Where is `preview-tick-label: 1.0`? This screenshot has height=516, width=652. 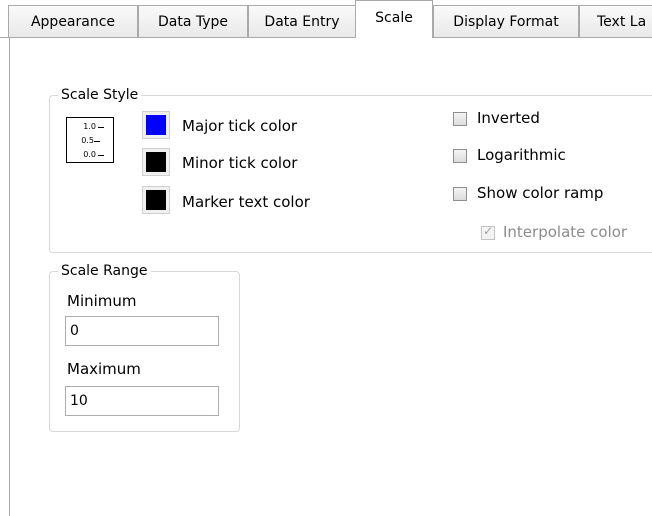
preview-tick-label: 1.0 is located at coordinates (89, 126).